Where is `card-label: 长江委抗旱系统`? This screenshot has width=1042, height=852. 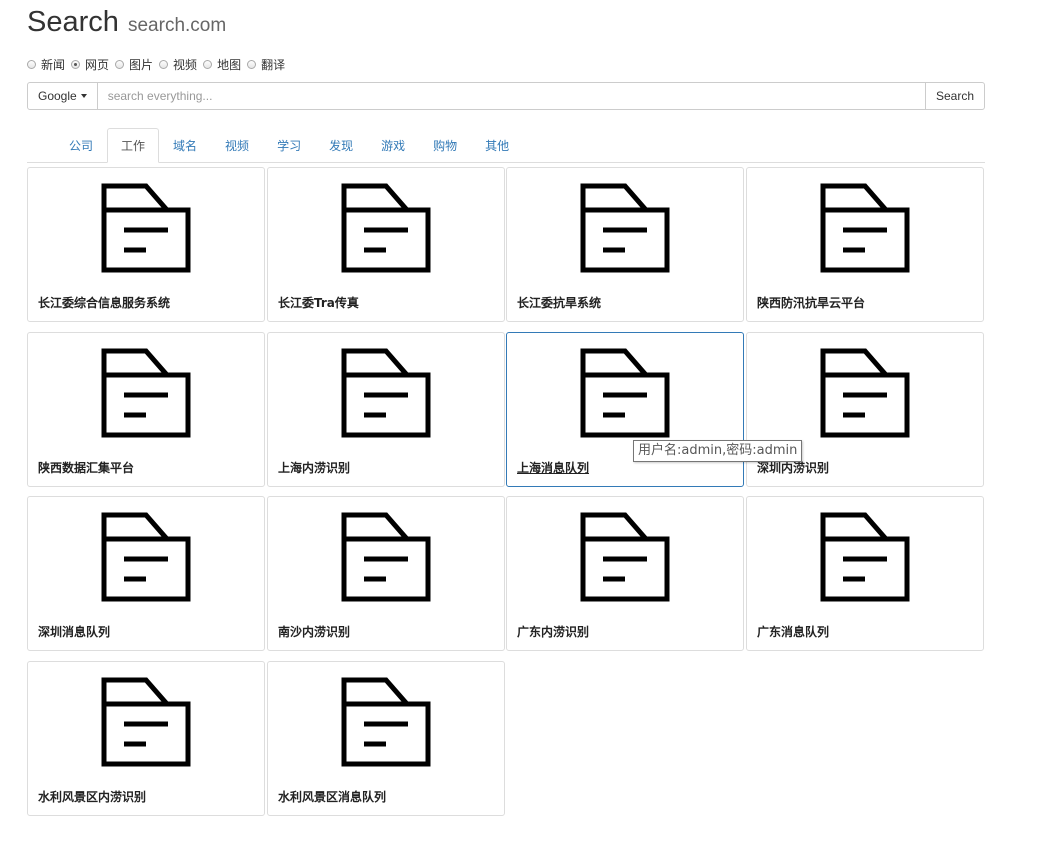 card-label: 长江委抗旱系统 is located at coordinates (559, 302).